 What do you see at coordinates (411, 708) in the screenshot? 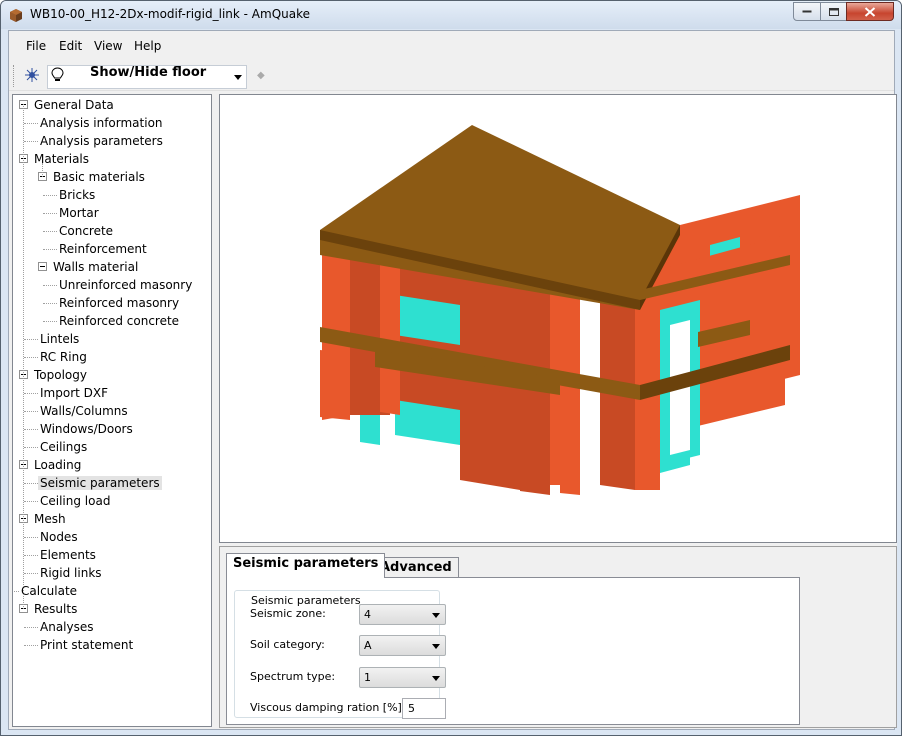
I see `damping-value: 5` at bounding box center [411, 708].